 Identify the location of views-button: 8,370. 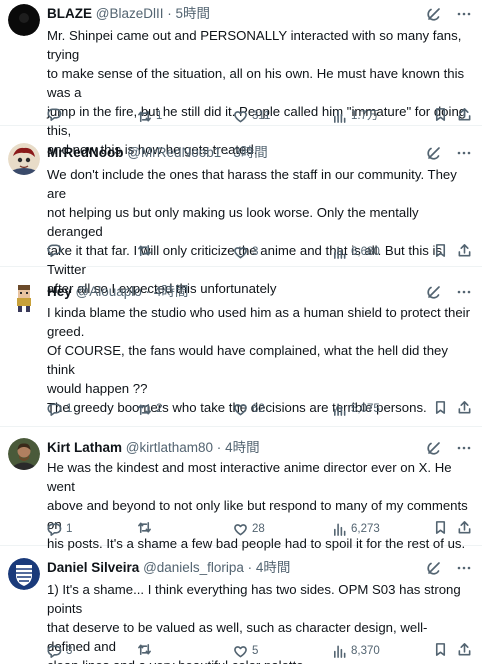
(356, 651).